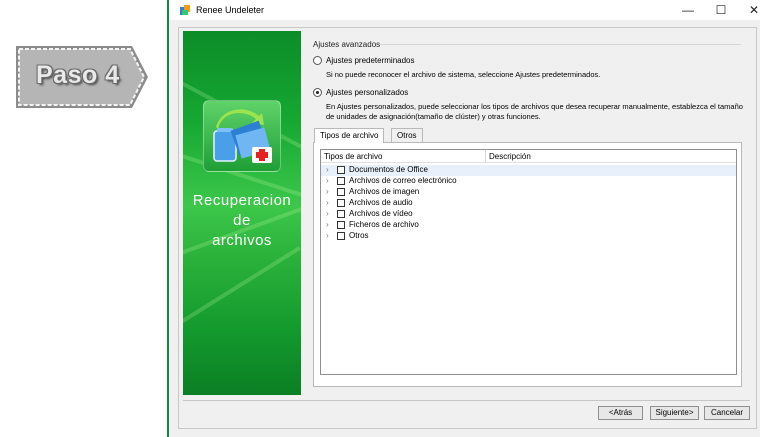 The image size is (760, 437). Describe the element at coordinates (242, 200) in the screenshot. I see `banner-title-line-1: Recuperacion` at that location.